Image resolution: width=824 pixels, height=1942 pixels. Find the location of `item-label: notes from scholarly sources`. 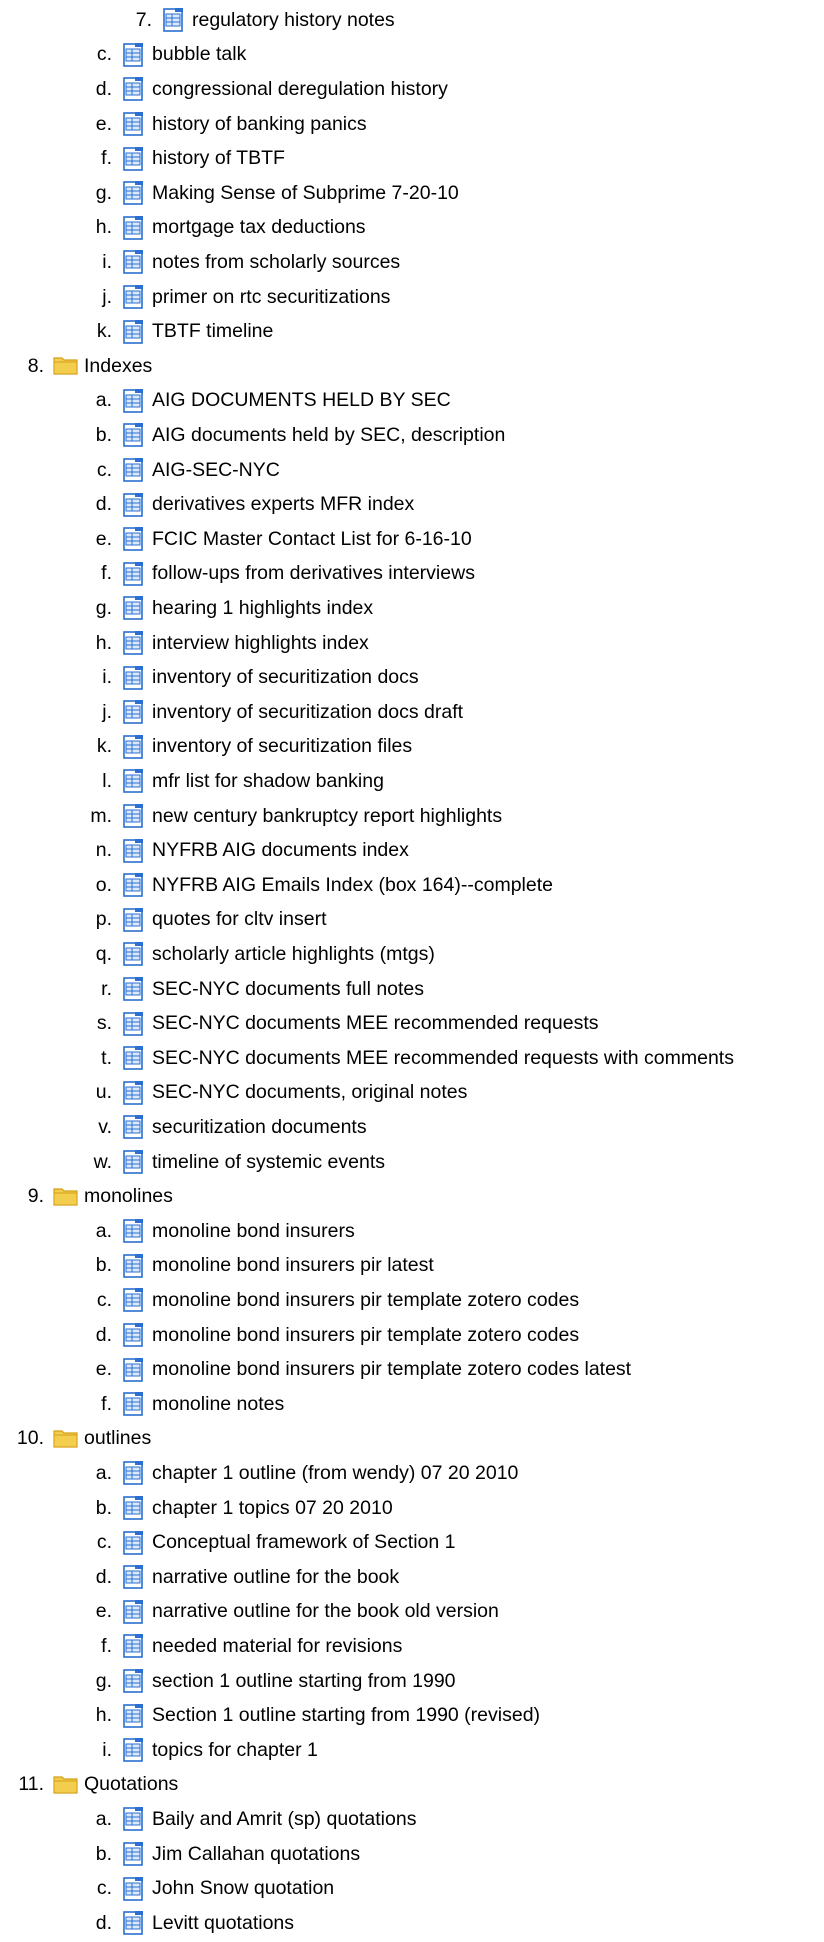

item-label: notes from scholarly sources is located at coordinates (276, 262).